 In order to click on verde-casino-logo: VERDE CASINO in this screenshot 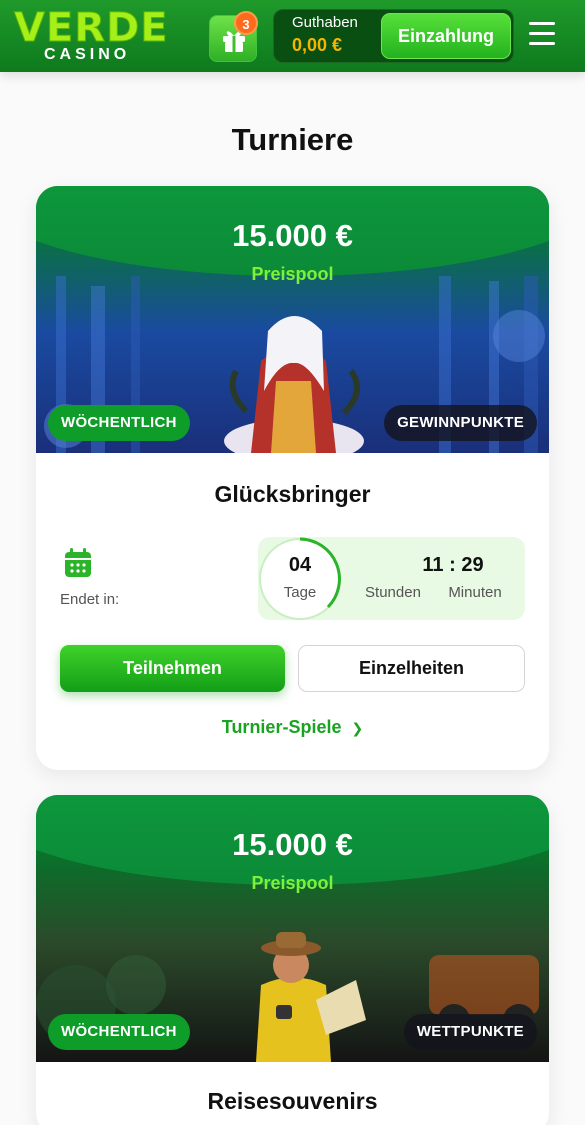, I will do `click(91, 36)`.